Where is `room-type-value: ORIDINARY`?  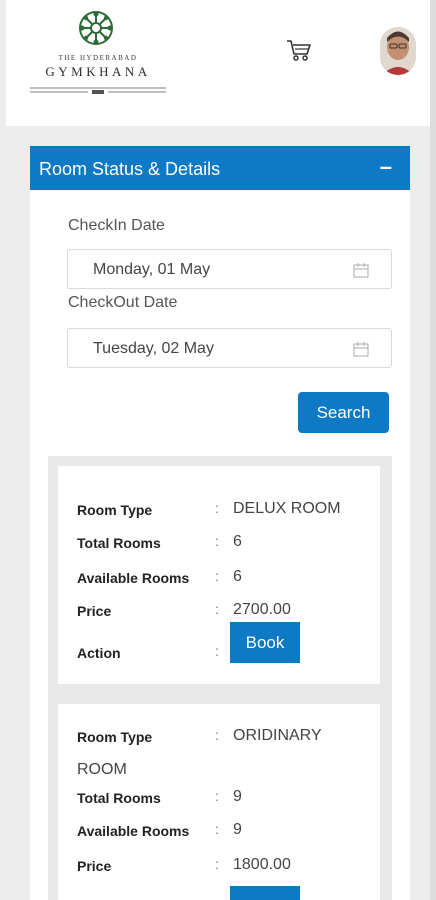
room-type-value: ORIDINARY is located at coordinates (277, 735).